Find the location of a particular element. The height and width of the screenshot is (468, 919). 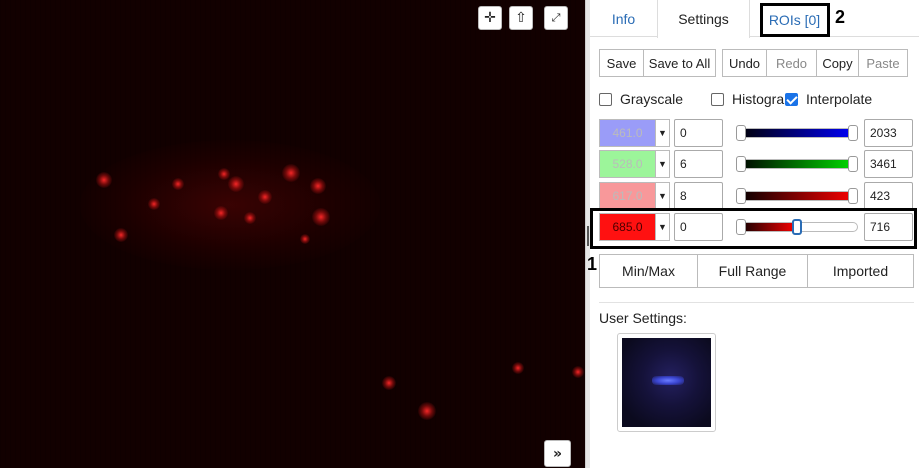

copy-button: Copy is located at coordinates (837, 63).